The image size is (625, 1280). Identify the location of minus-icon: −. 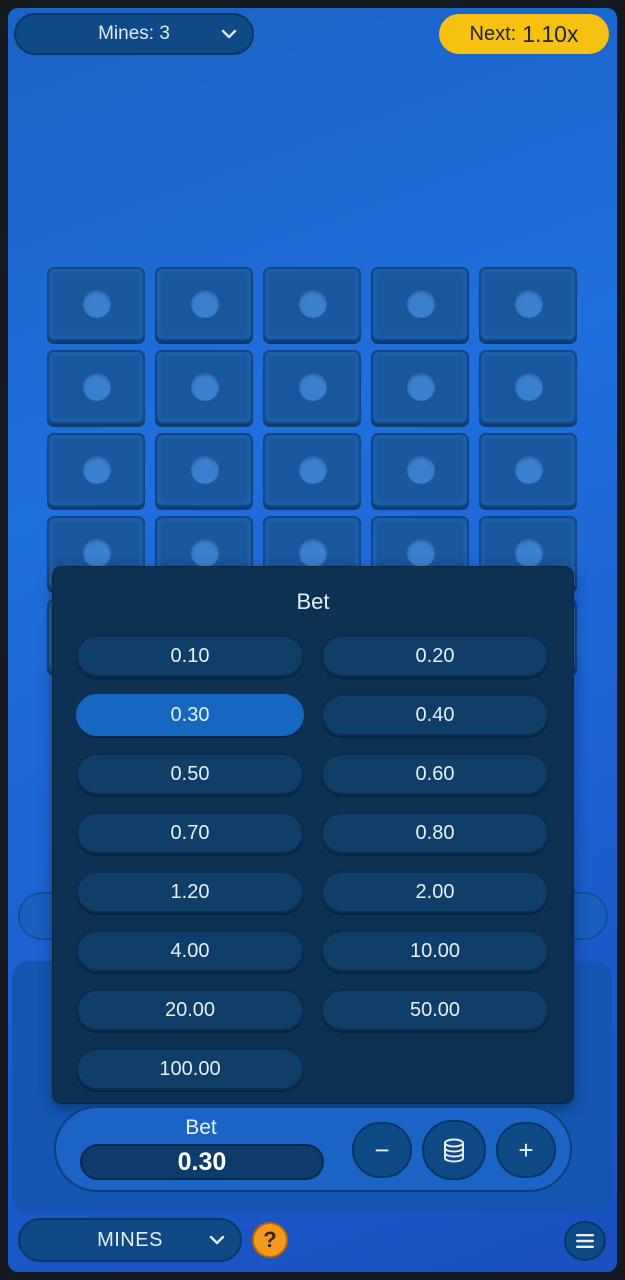
(382, 1149).